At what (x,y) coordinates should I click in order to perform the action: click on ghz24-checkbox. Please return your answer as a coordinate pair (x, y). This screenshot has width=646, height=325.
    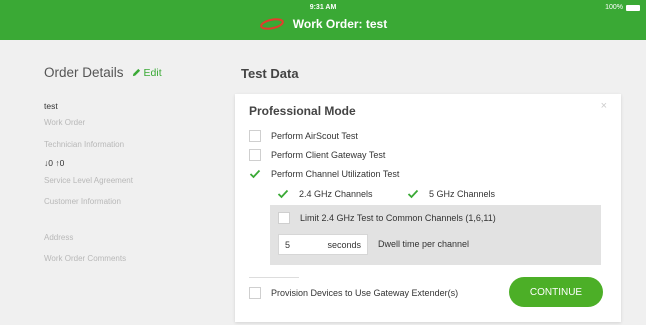
    Looking at the image, I should click on (283, 194).